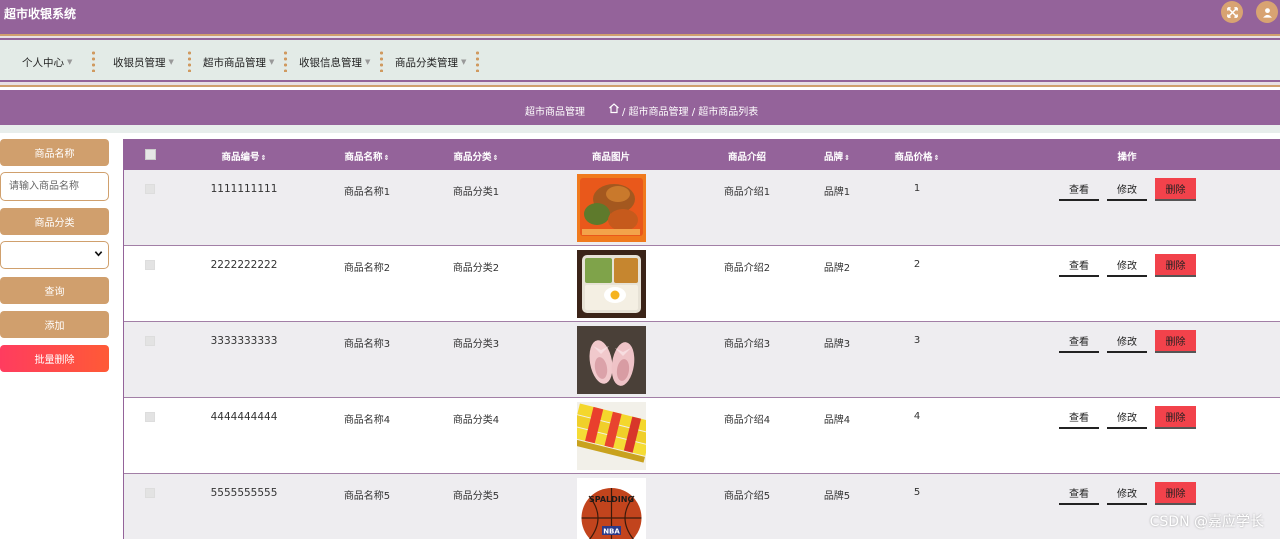  What do you see at coordinates (917, 492) in the screenshot?
I see `cell-price: 5` at bounding box center [917, 492].